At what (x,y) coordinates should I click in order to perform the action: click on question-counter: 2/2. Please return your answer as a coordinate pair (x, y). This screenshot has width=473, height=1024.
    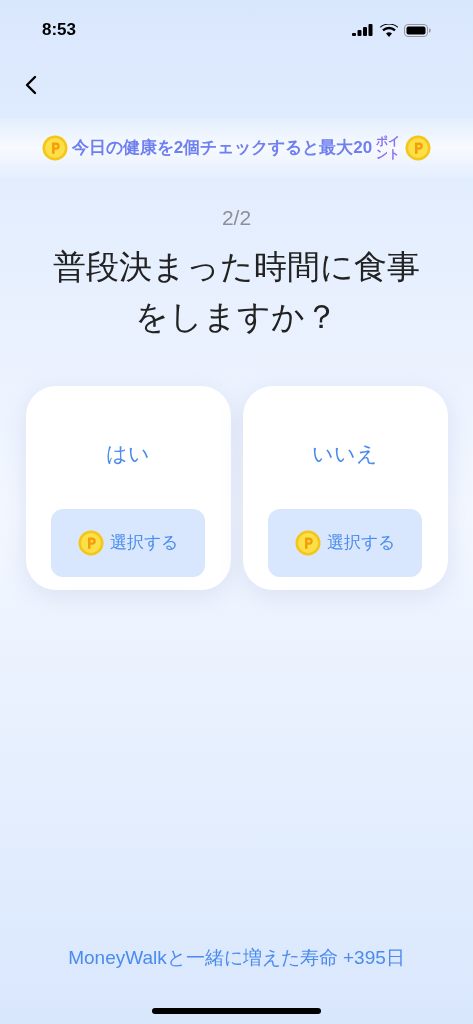
    Looking at the image, I should click on (236, 218).